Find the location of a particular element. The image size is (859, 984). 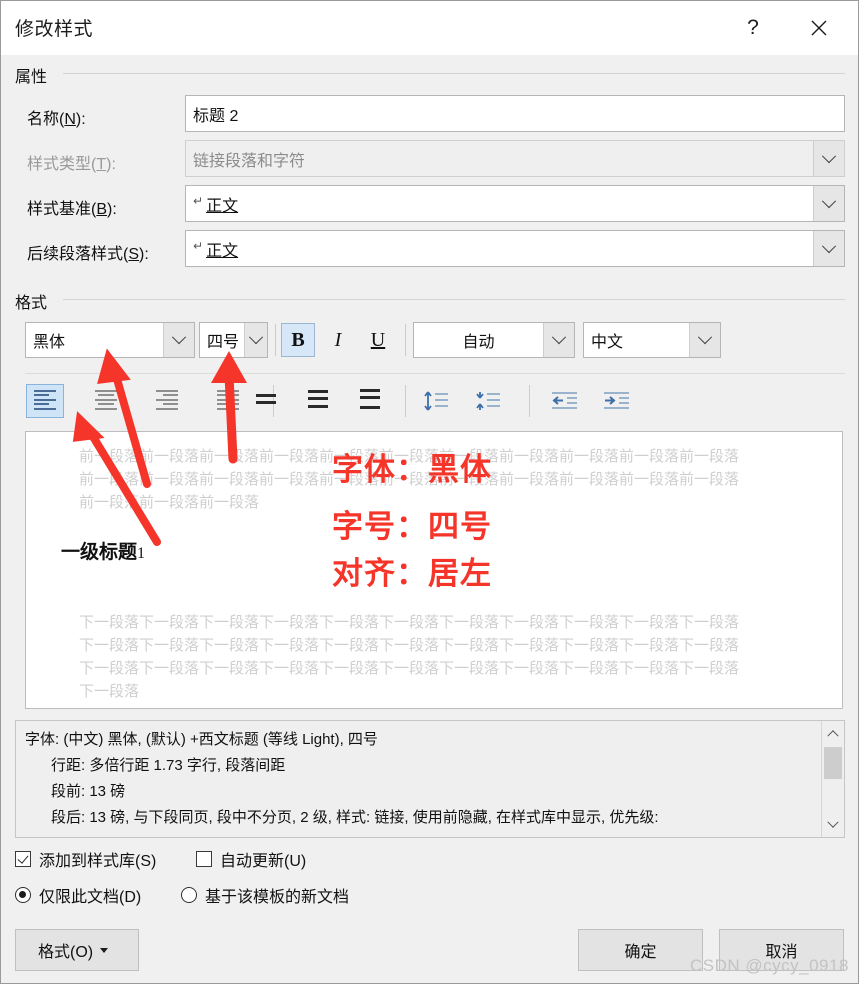

annotation-size: 字号：四号 is located at coordinates (412, 526).